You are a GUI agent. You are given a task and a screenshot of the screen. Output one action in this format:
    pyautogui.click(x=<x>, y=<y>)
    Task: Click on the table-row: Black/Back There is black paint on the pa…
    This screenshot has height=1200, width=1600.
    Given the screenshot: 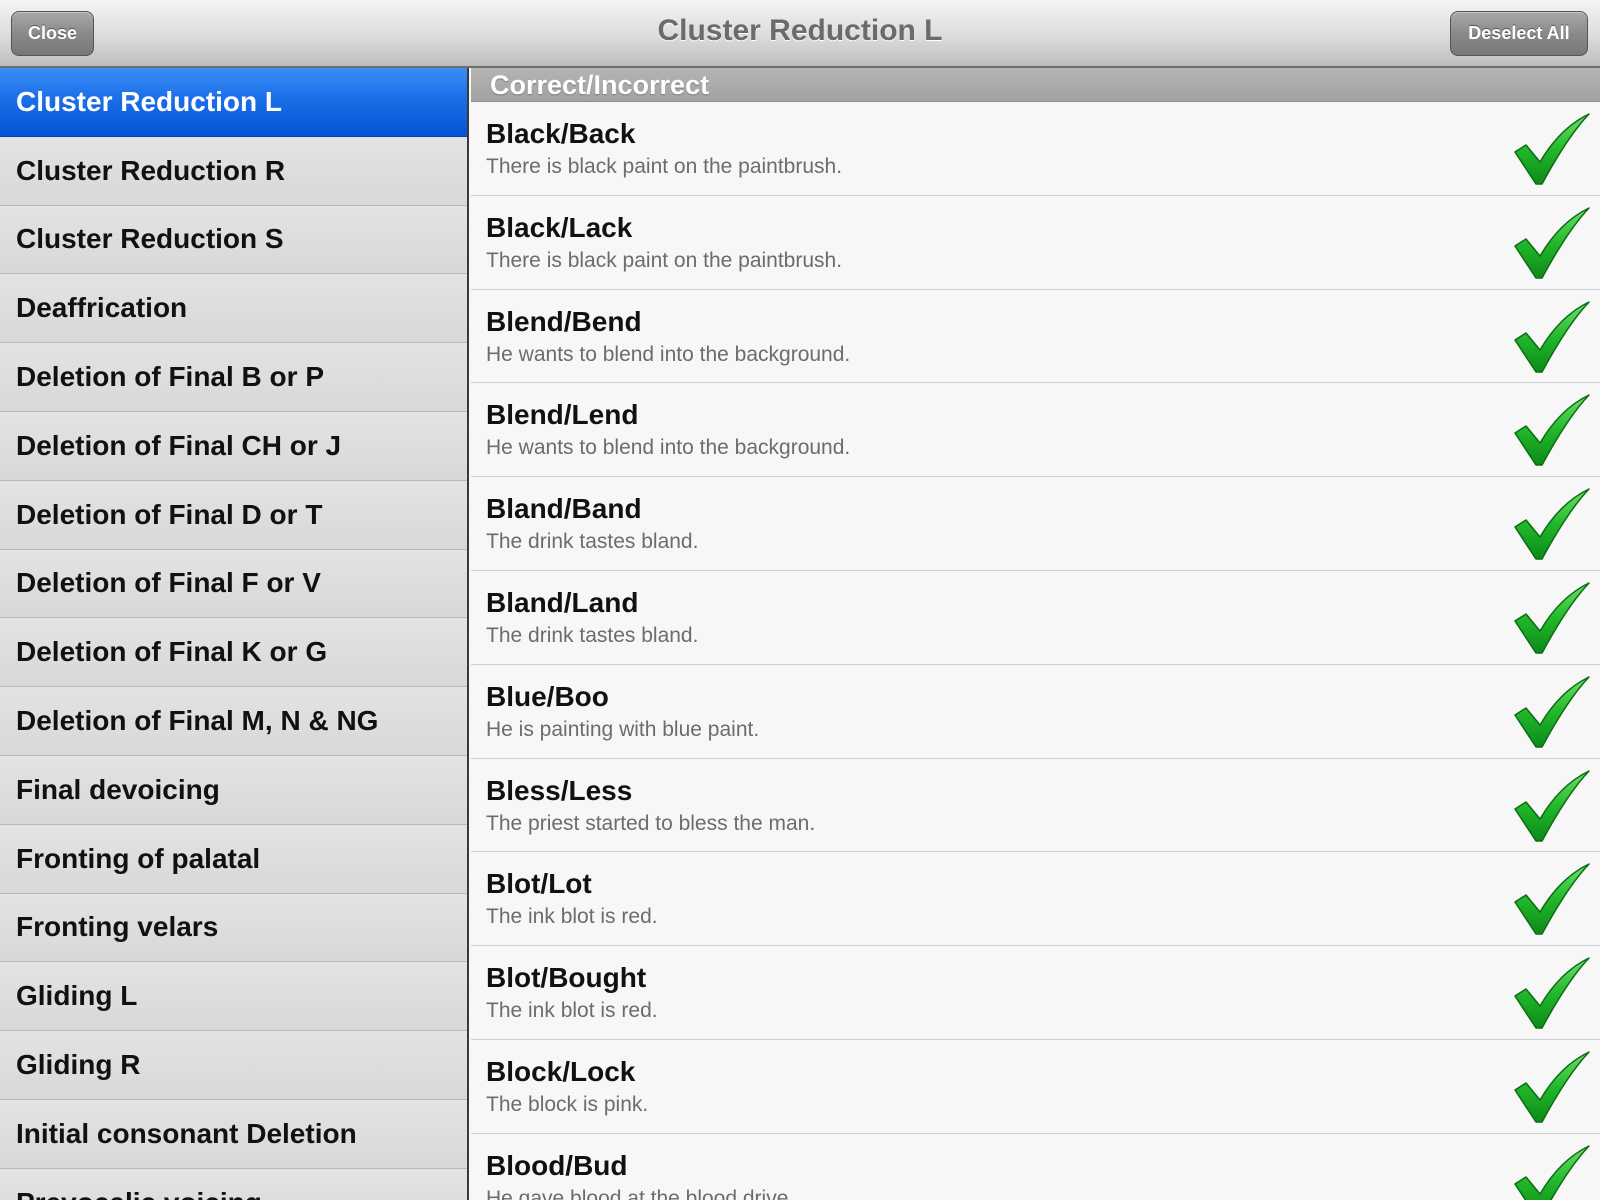 What is the action you would take?
    pyautogui.click(x=1035, y=149)
    